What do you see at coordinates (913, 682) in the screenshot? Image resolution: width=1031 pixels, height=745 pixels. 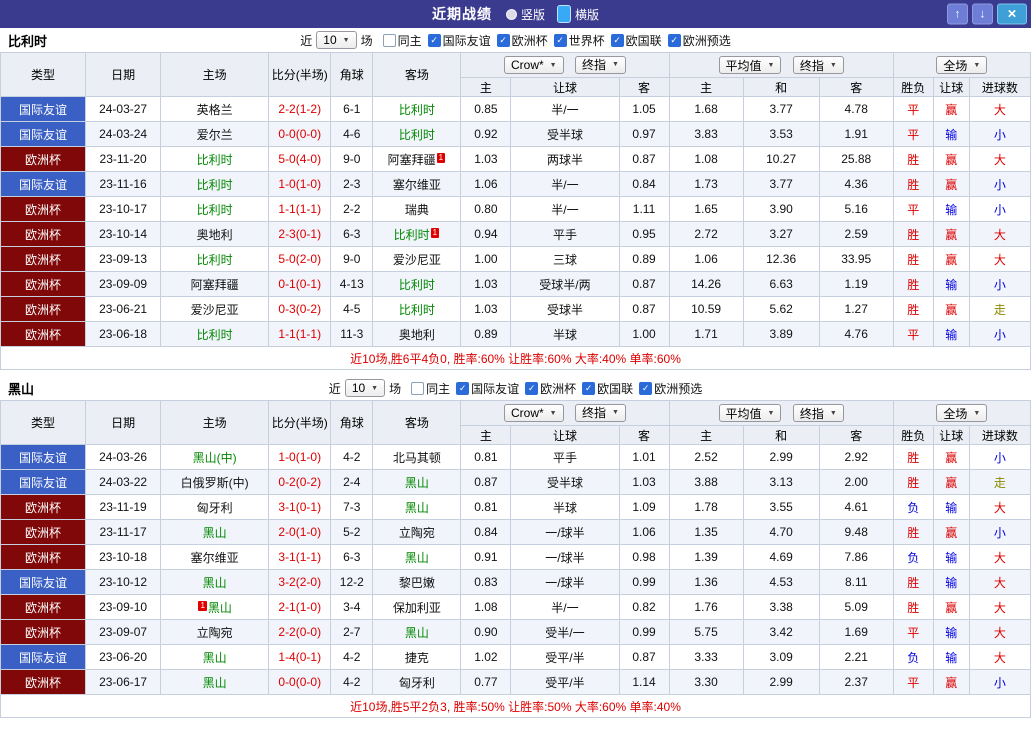 I see `result-outcome: 平` at bounding box center [913, 682].